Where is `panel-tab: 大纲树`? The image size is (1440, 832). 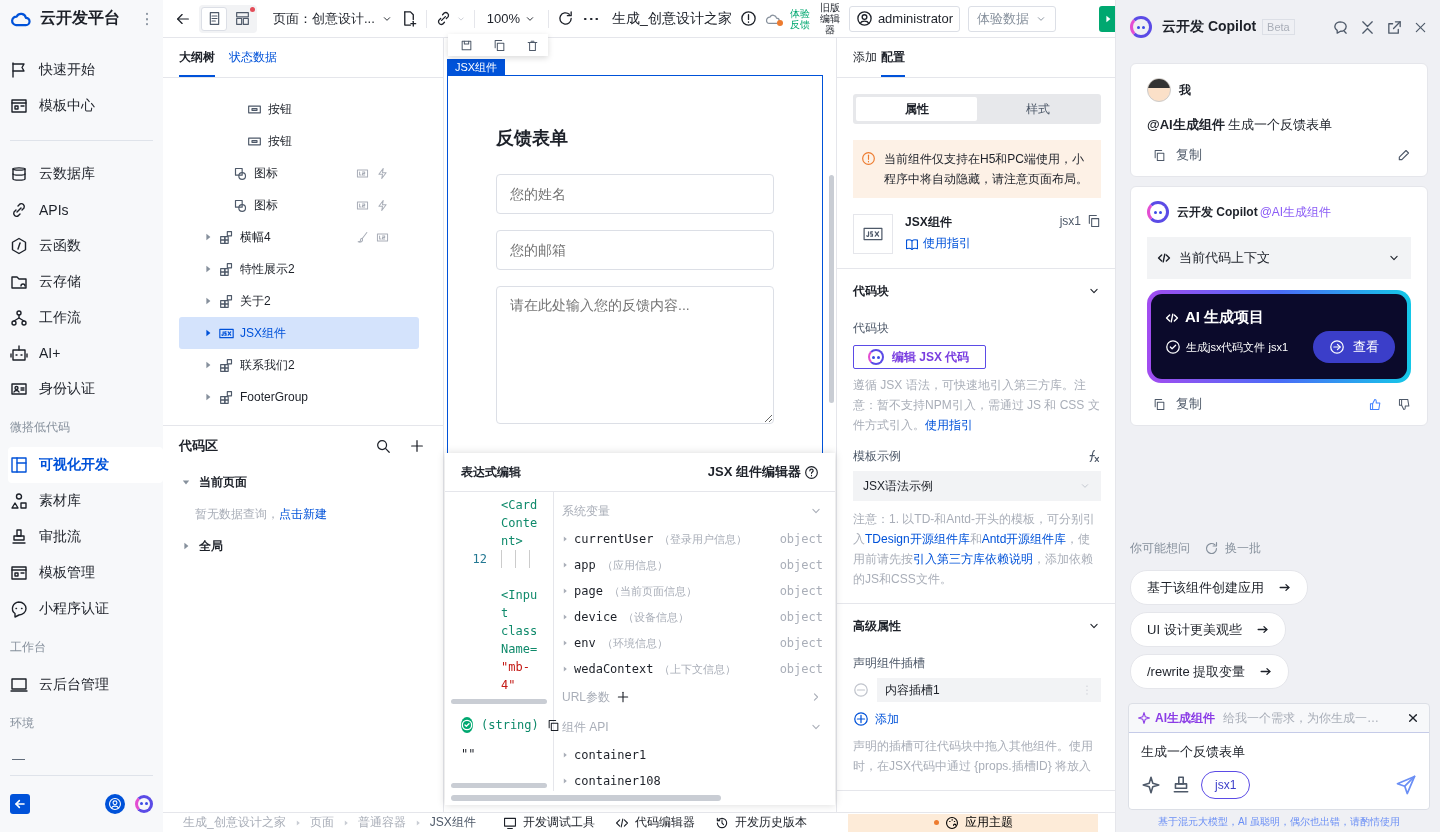
panel-tab: 大纲树 is located at coordinates (197, 57).